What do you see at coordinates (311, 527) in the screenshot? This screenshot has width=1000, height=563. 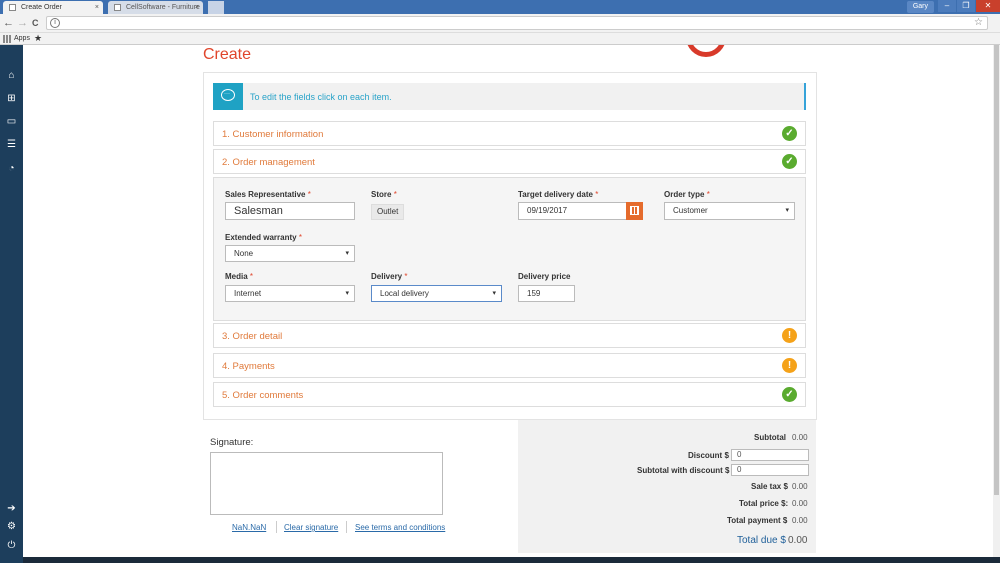 I see `clear-signature-link: Clear signature` at bounding box center [311, 527].